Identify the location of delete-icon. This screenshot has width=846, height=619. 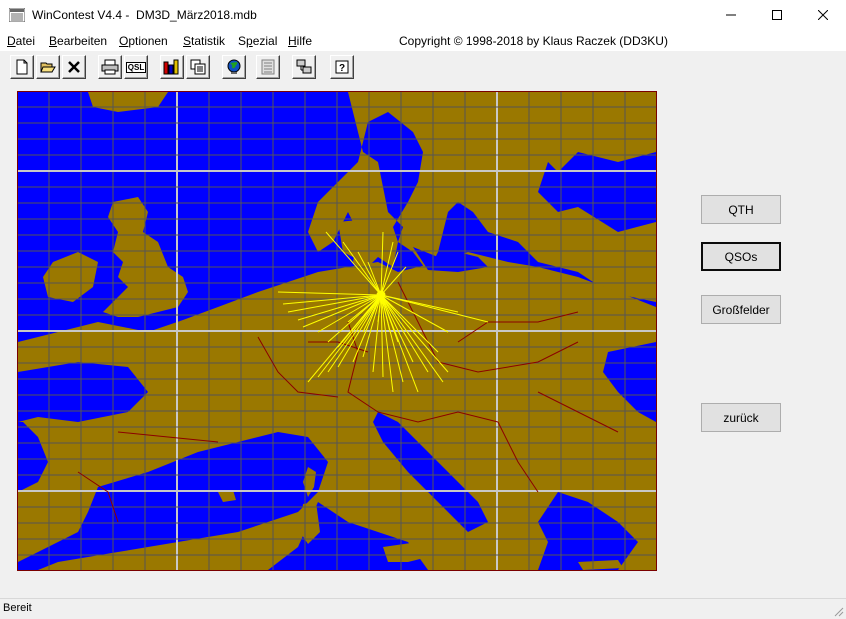
(74, 67).